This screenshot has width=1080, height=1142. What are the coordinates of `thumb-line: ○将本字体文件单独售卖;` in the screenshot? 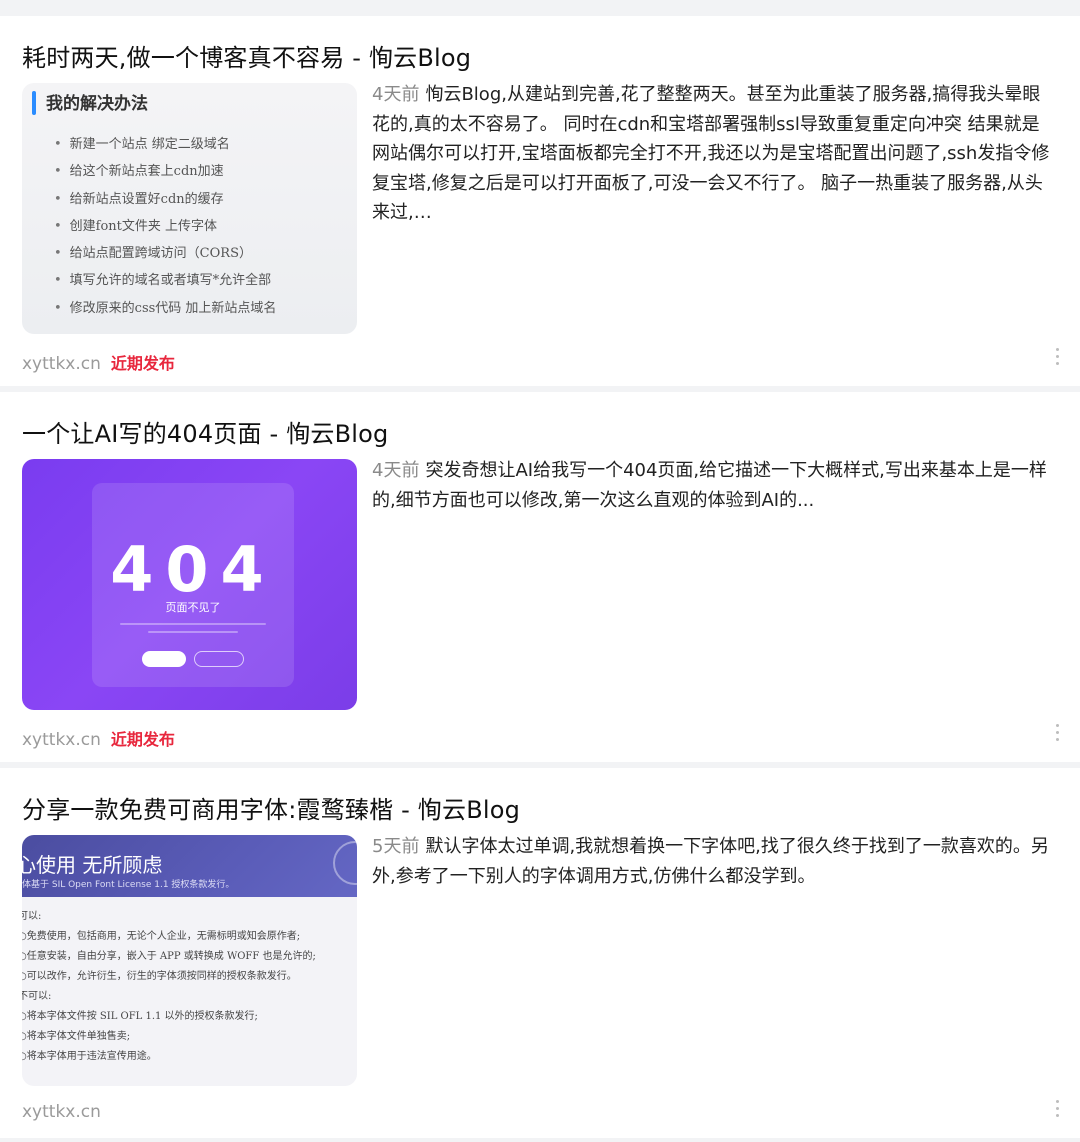 It's located at (76, 1036).